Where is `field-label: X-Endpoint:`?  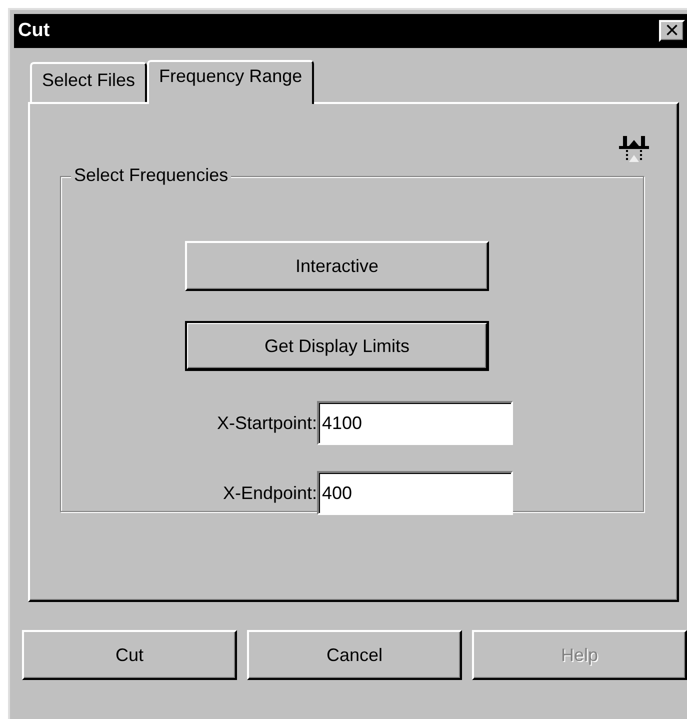 field-label: X-Endpoint: is located at coordinates (269, 493).